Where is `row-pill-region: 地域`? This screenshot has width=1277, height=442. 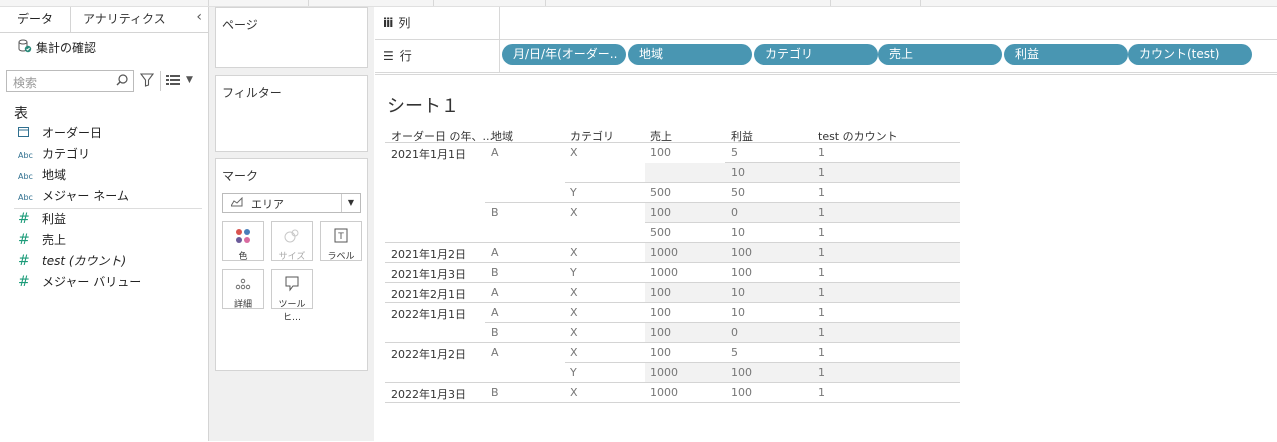 row-pill-region: 地域 is located at coordinates (690, 54).